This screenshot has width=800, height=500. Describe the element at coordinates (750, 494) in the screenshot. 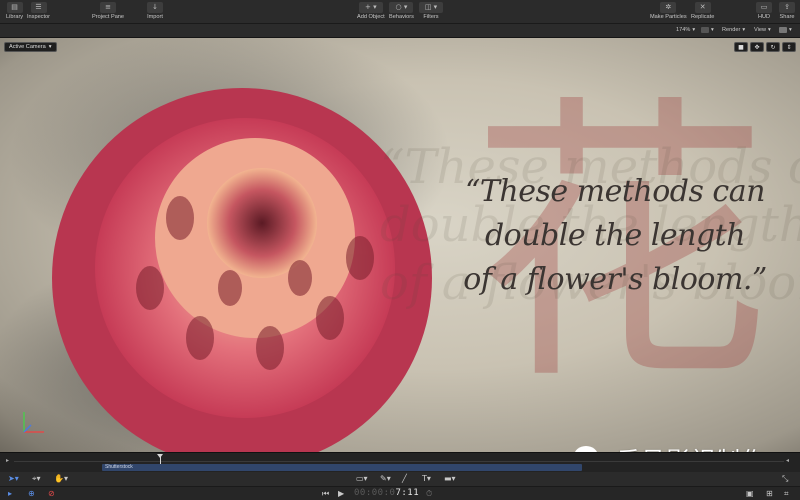

I see `timeline-toggle-icon: ▣` at that location.